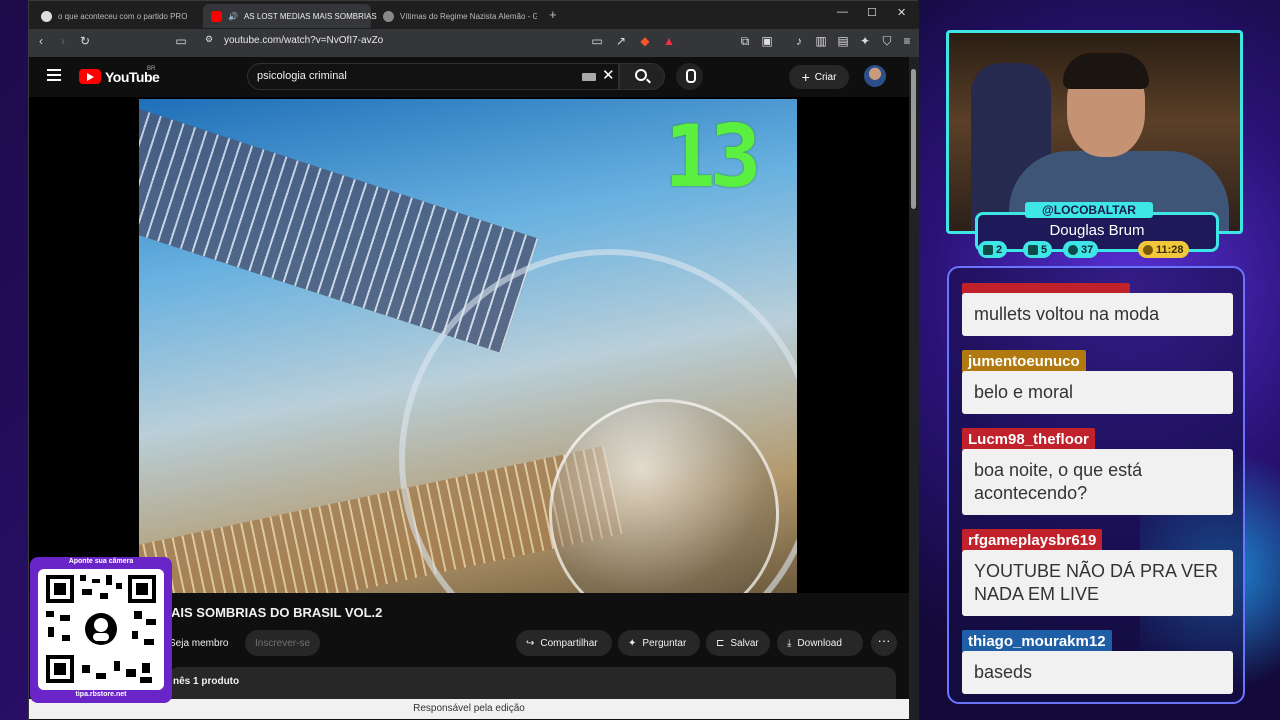 Image resolution: width=1280 pixels, height=720 pixels. What do you see at coordinates (872, 12) in the screenshot?
I see `maximize-button: ☐` at bounding box center [872, 12].